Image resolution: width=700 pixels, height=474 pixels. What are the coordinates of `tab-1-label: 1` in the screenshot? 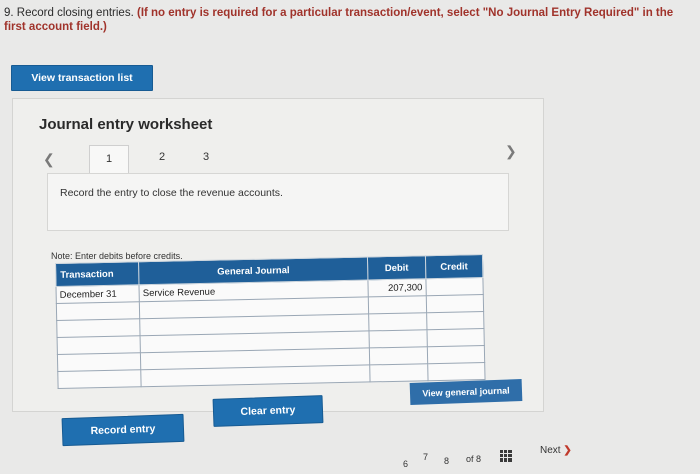 It's located at (109, 159).